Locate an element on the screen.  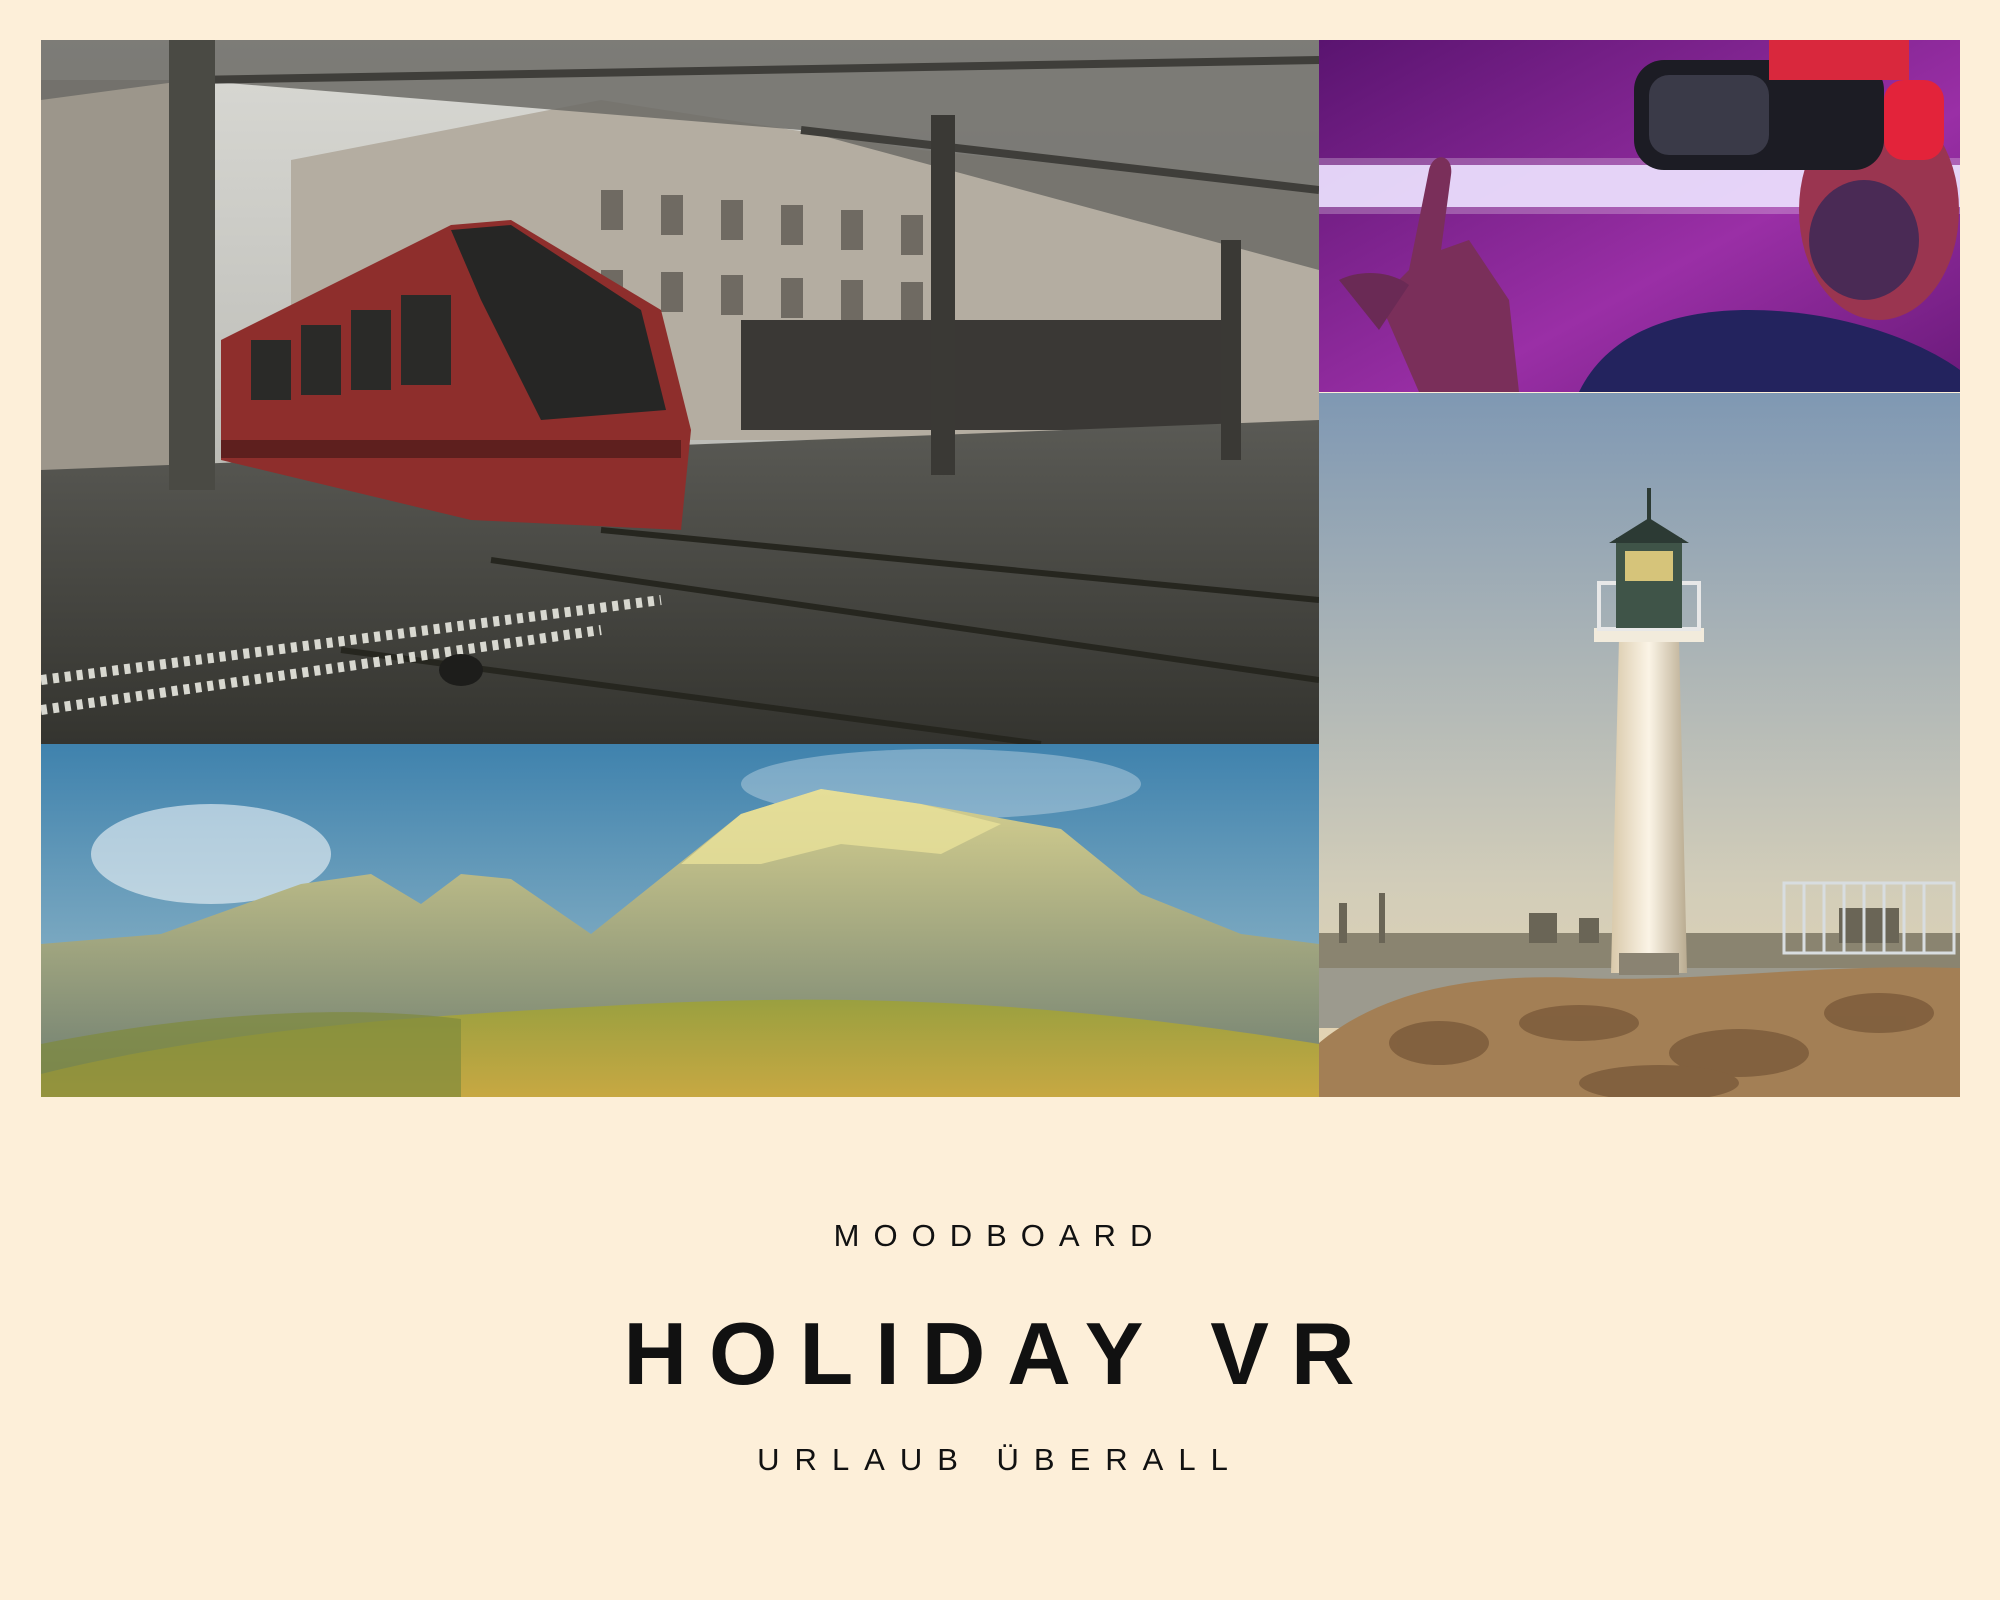
moodboard-label: MOODBOARD is located at coordinates (1000, 1235).